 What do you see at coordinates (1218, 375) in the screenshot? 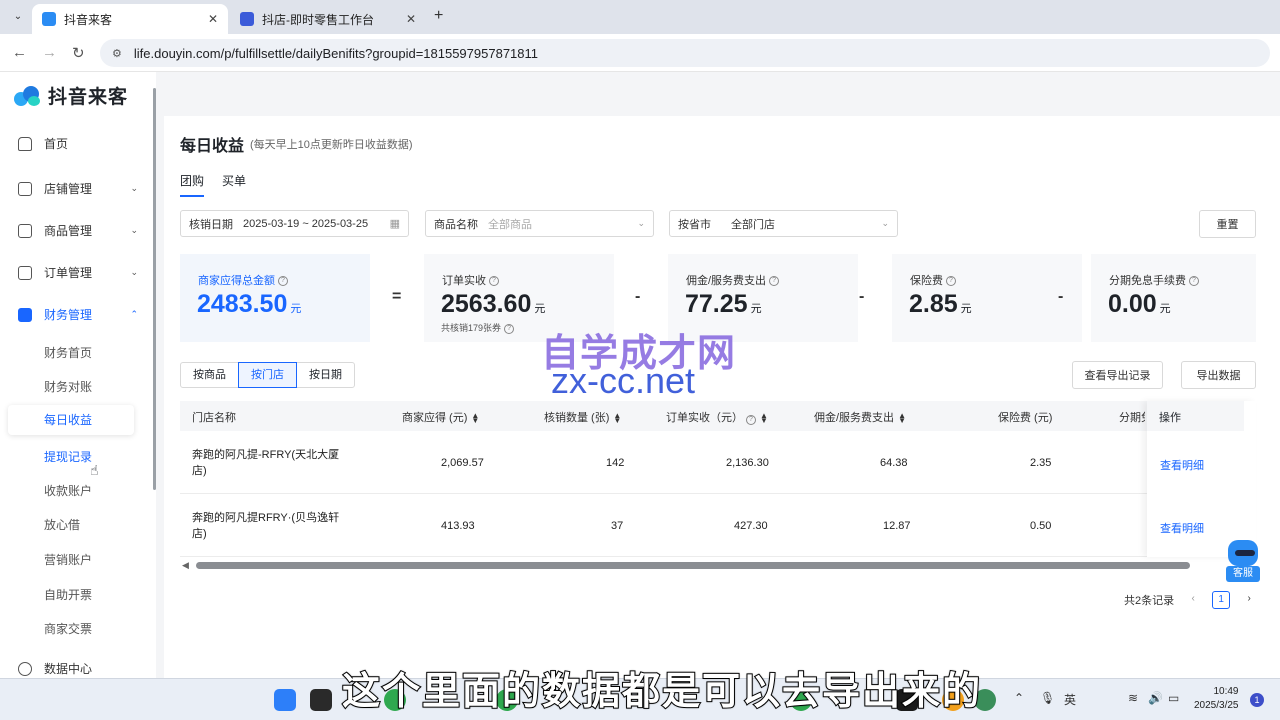
I see `export-data-button: 导出数据` at bounding box center [1218, 375].